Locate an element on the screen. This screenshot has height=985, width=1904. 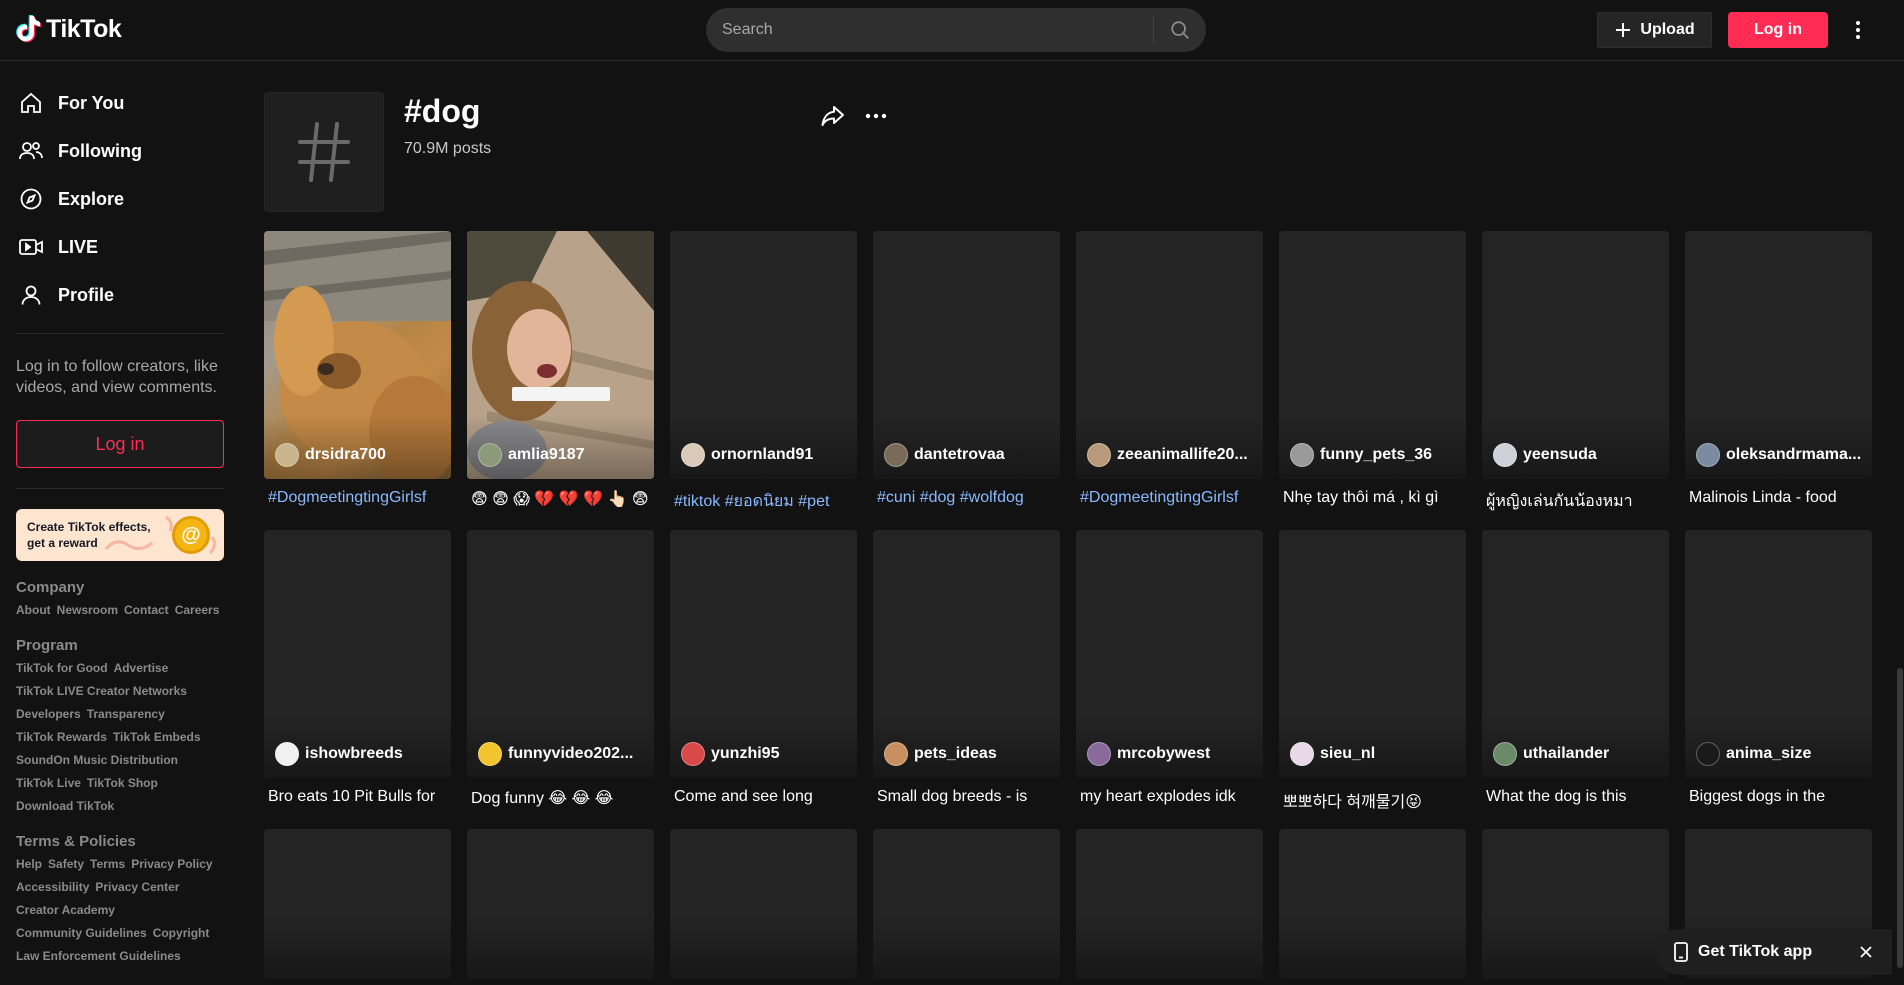
footer-link: TikTok Live is located at coordinates (48, 783).